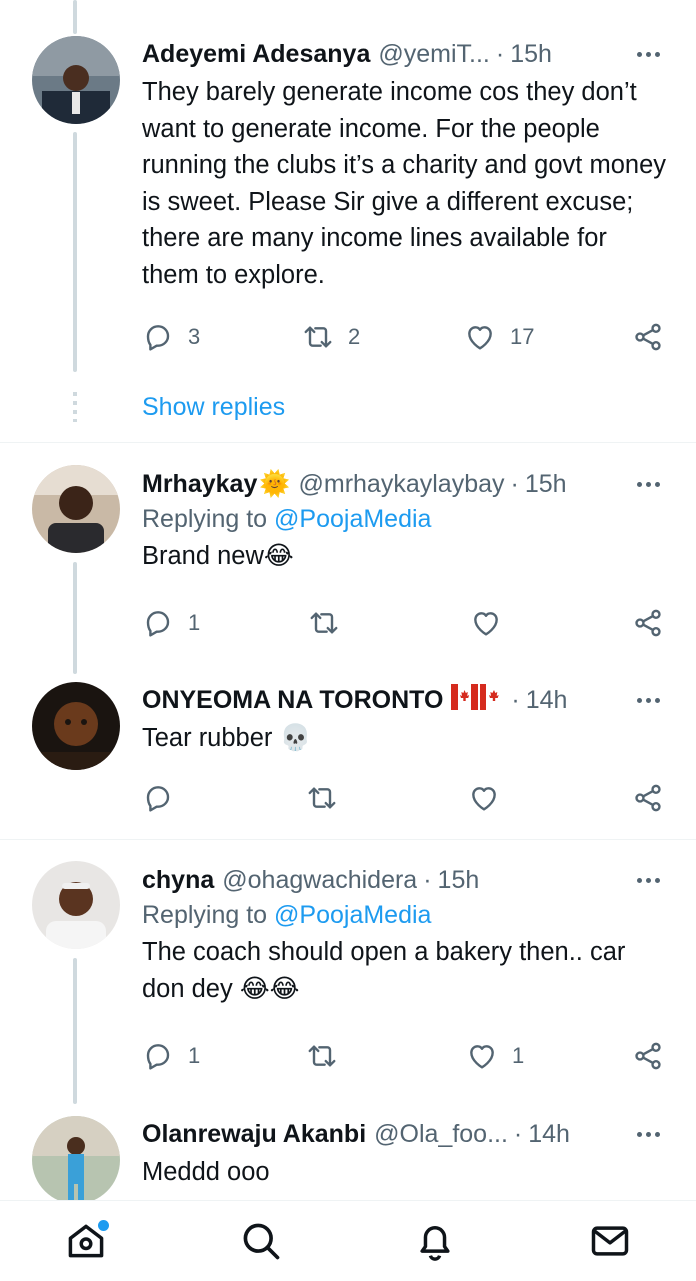  What do you see at coordinates (227, 738) in the screenshot?
I see `tweet-text: Tear rubber 💀` at bounding box center [227, 738].